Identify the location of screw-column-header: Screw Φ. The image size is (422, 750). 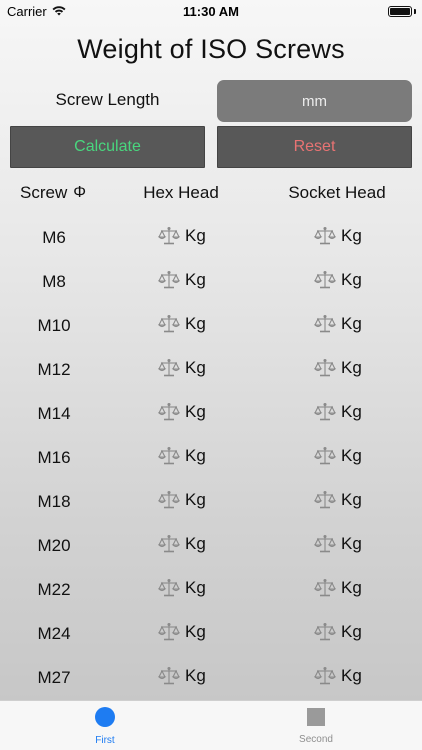
(53, 193).